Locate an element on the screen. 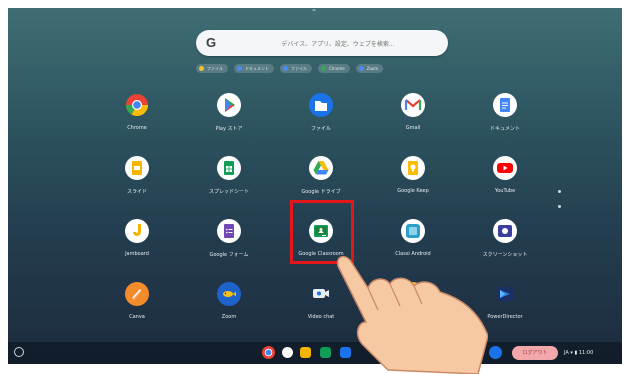 This screenshot has width=630, height=374. app-label: Play ストア is located at coordinates (229, 129).